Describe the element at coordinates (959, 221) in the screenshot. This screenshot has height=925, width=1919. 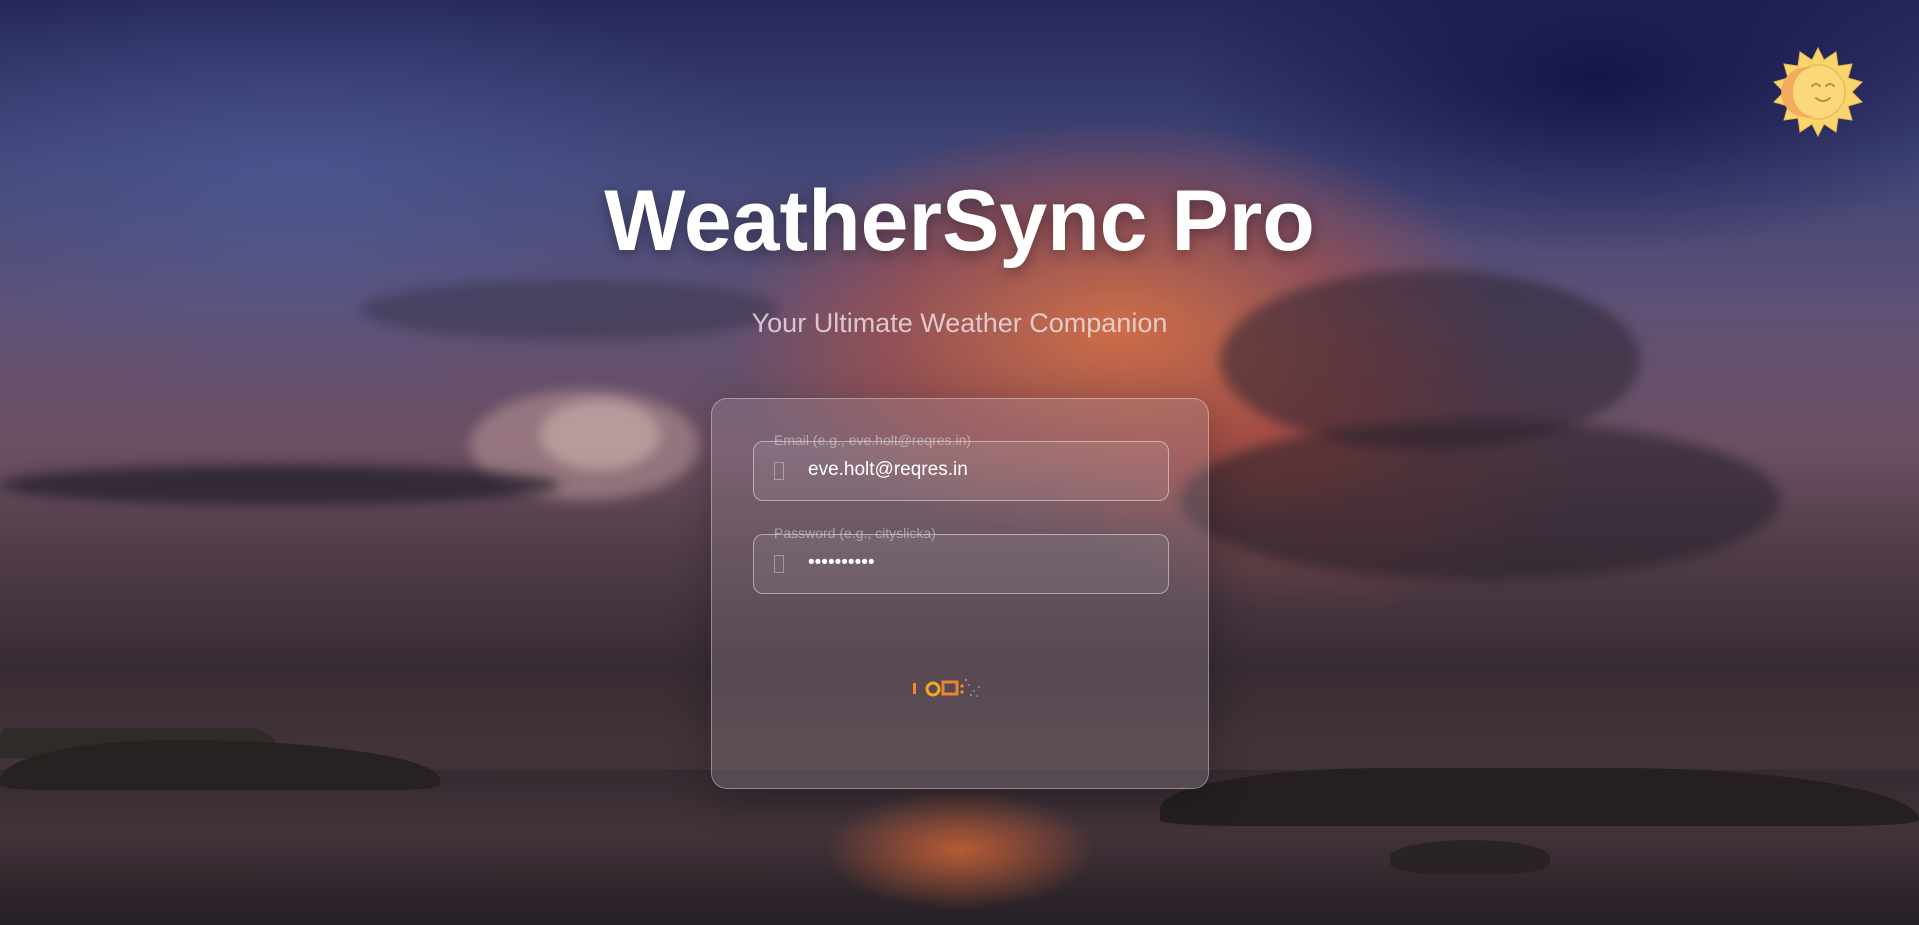
I see `page-title: WeatherSync Pro` at that location.